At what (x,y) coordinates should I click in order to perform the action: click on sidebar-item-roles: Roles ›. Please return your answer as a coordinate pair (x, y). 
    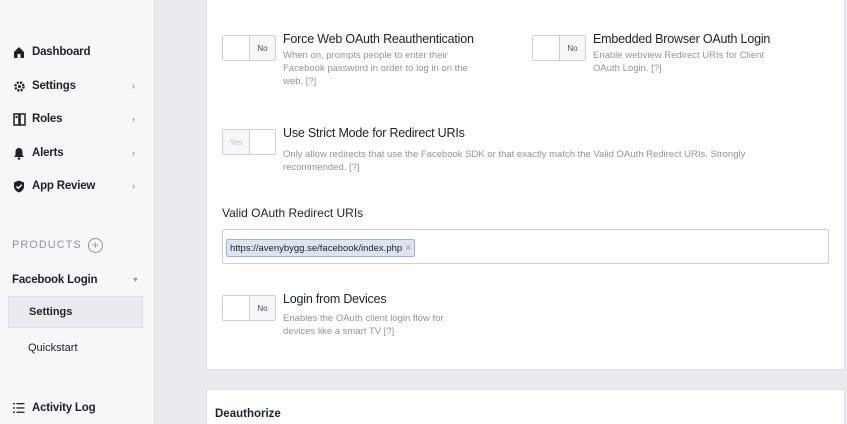
    Looking at the image, I should click on (77, 119).